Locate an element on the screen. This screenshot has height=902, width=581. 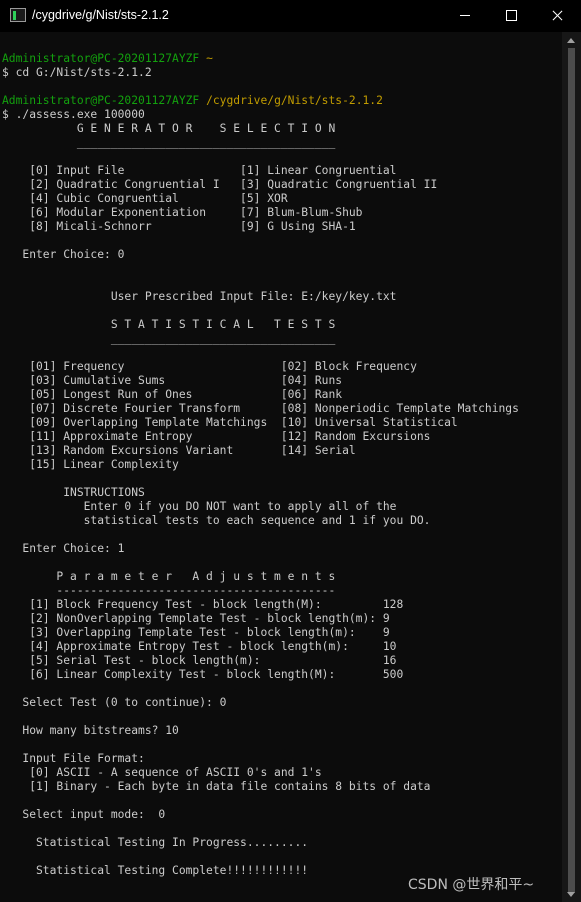
console-text-segment: _________________________________ is located at coordinates (169, 338).